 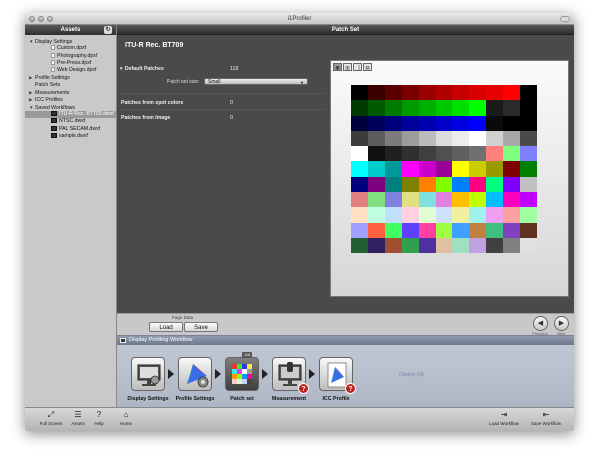 What do you see at coordinates (546, 418) in the screenshot?
I see `save-workflow-button: ⇤ Save Workflow` at bounding box center [546, 418].